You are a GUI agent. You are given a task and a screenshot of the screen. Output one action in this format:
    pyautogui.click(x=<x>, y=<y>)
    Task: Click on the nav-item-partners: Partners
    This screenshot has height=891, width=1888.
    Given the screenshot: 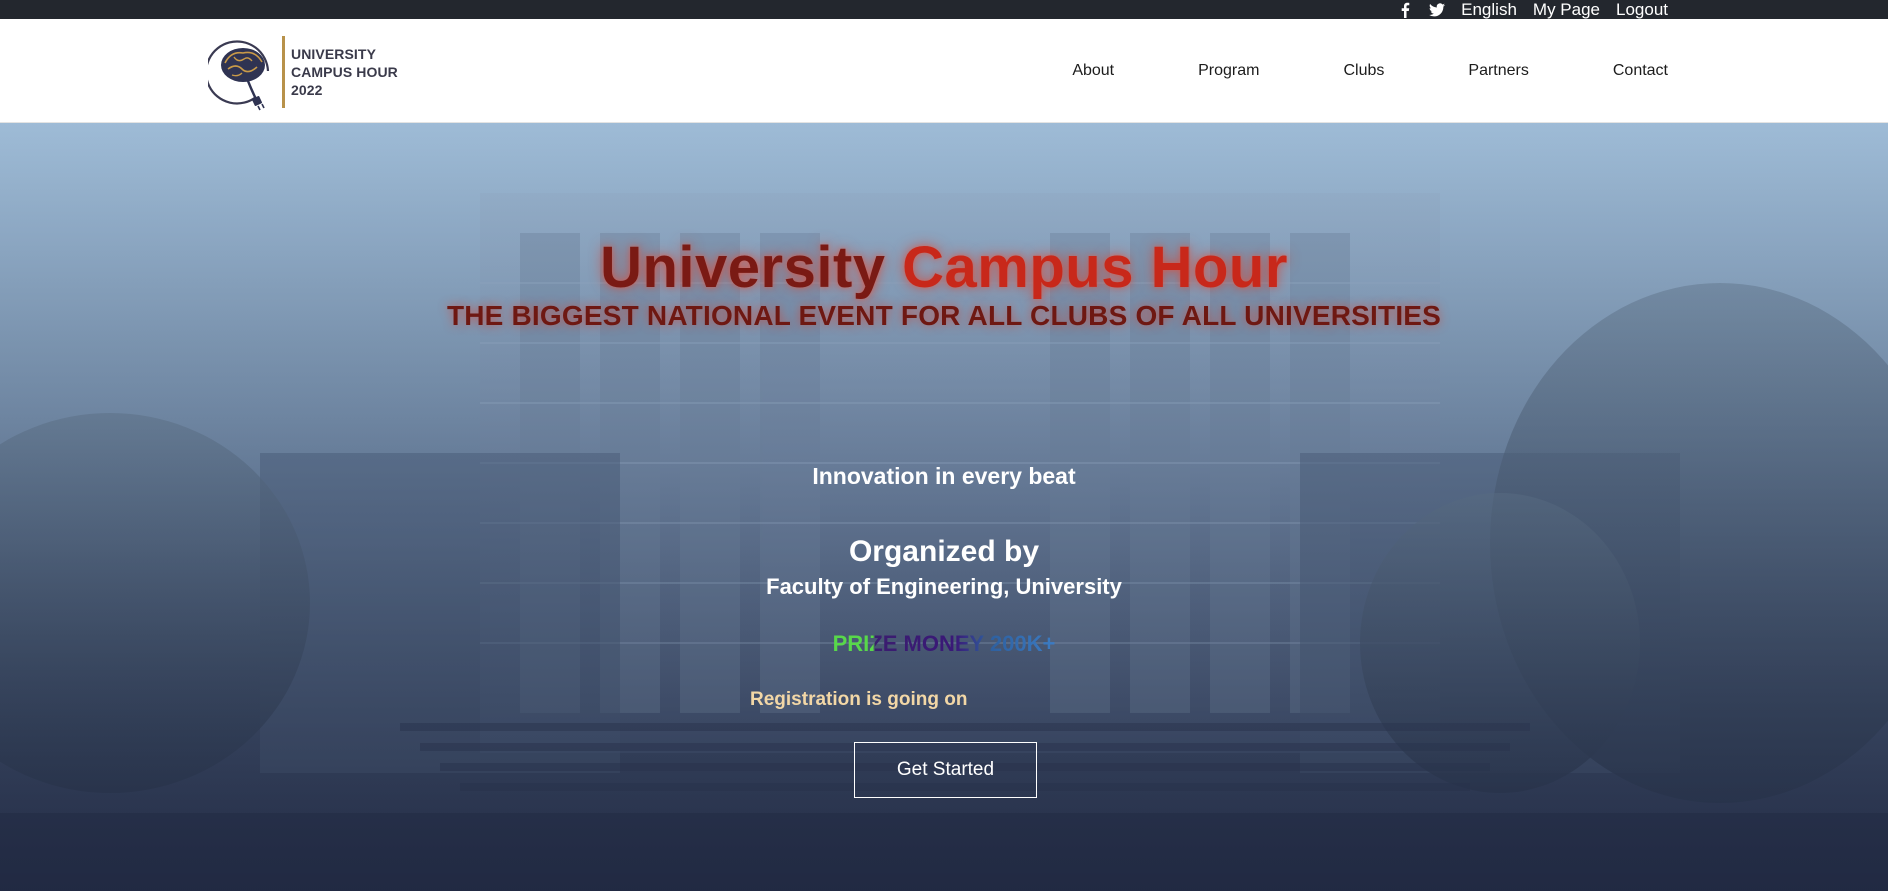 What is the action you would take?
    pyautogui.click(x=1456, y=71)
    